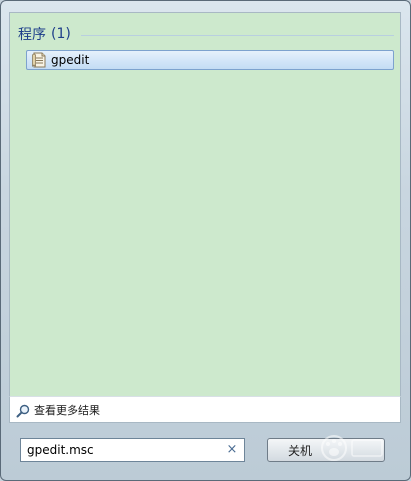  Describe the element at coordinates (32, 35) in the screenshot. I see `group-title: 程序` at that location.